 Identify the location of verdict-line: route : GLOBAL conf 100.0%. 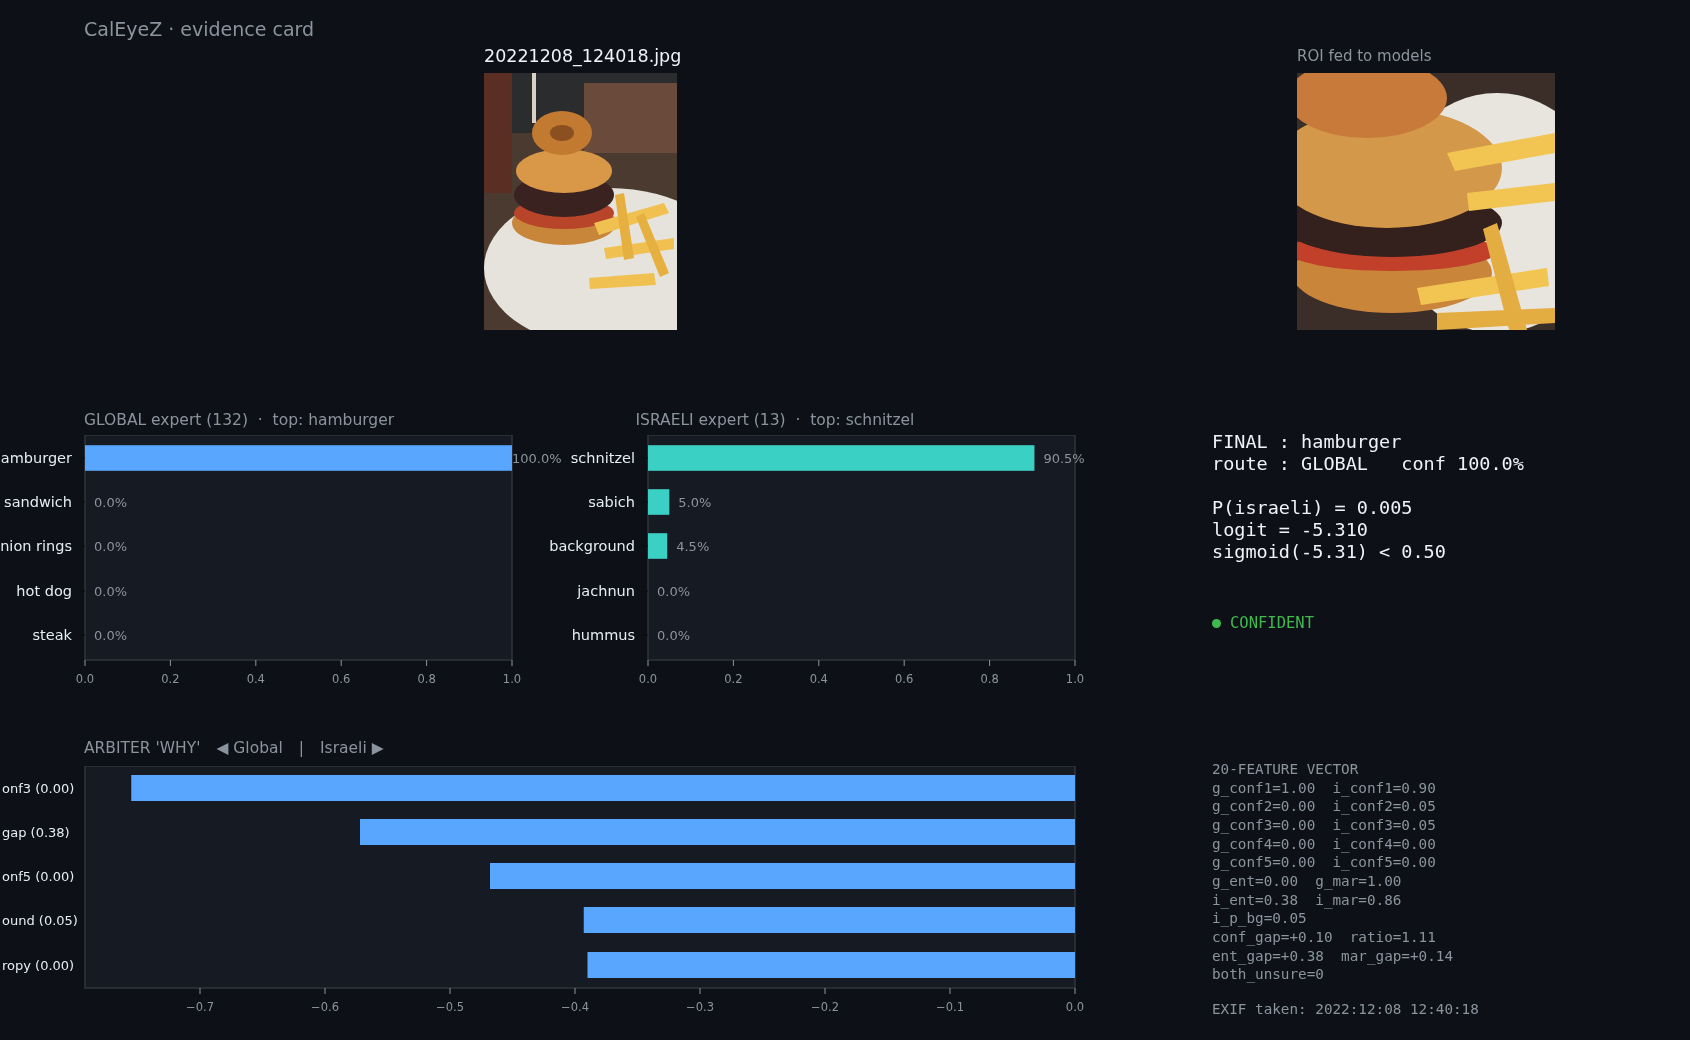
(1368, 464).